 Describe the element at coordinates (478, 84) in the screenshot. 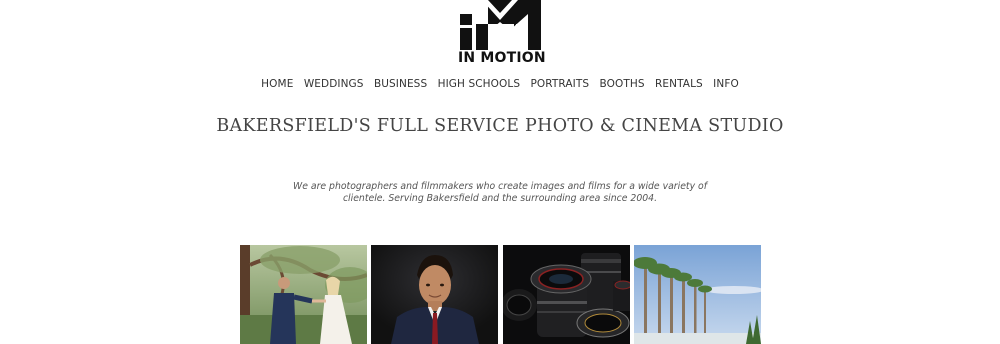

I see `nav-item-high-schools: HIGH SCHOOLS` at that location.